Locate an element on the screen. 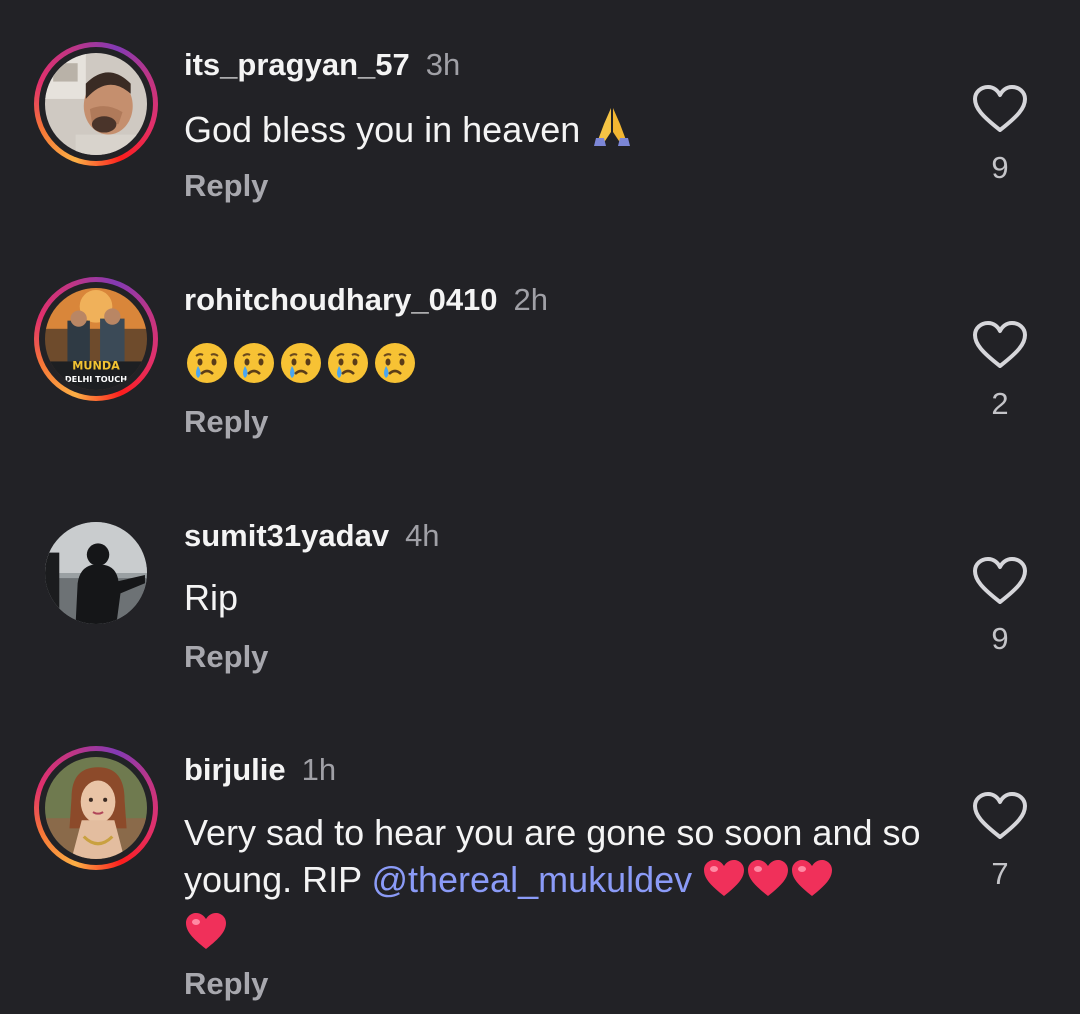 This screenshot has height=1014, width=1080. crying-face-icon is located at coordinates (301, 363).